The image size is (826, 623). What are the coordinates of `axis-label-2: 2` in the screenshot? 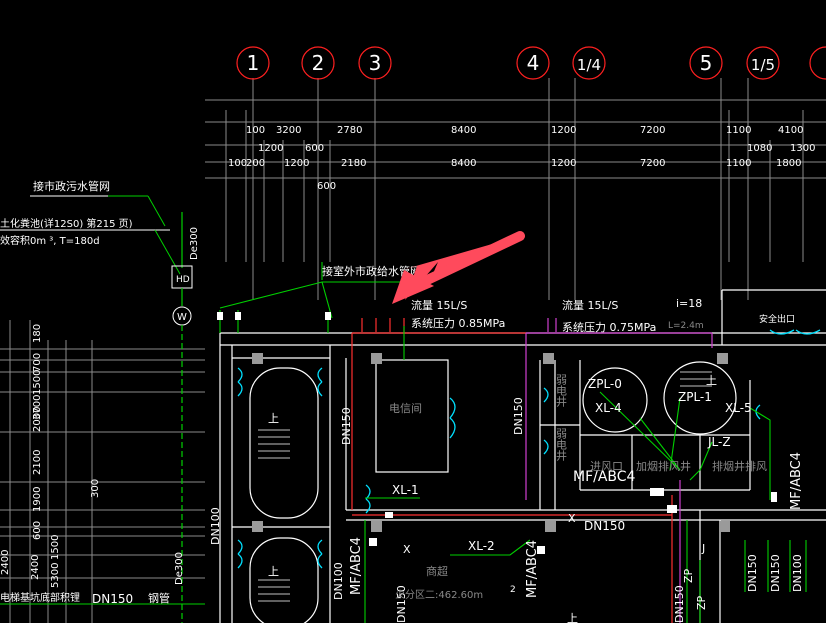 It's located at (318, 63).